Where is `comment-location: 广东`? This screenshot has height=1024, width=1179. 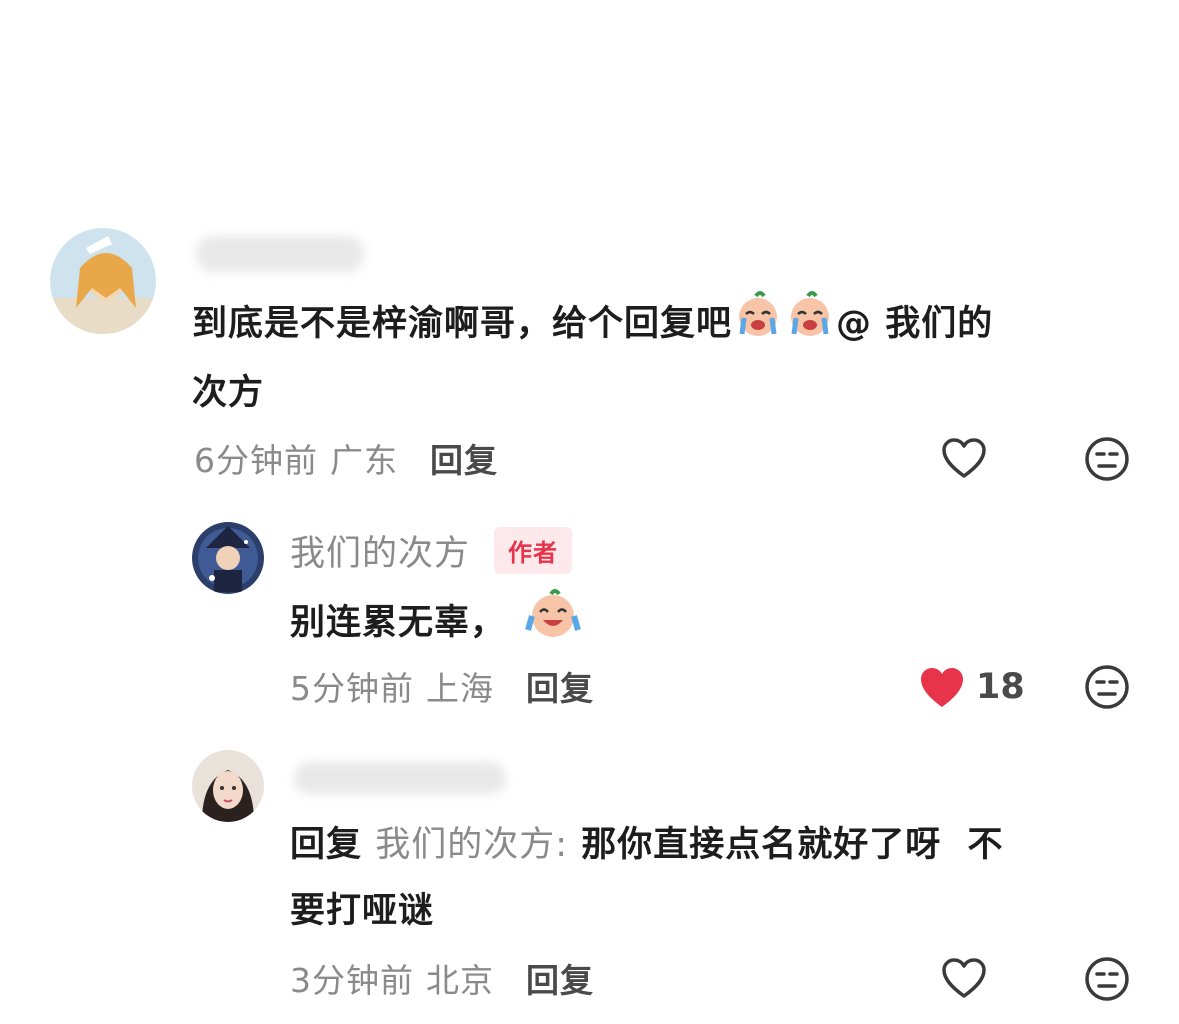 comment-location: 广东 is located at coordinates (364, 460).